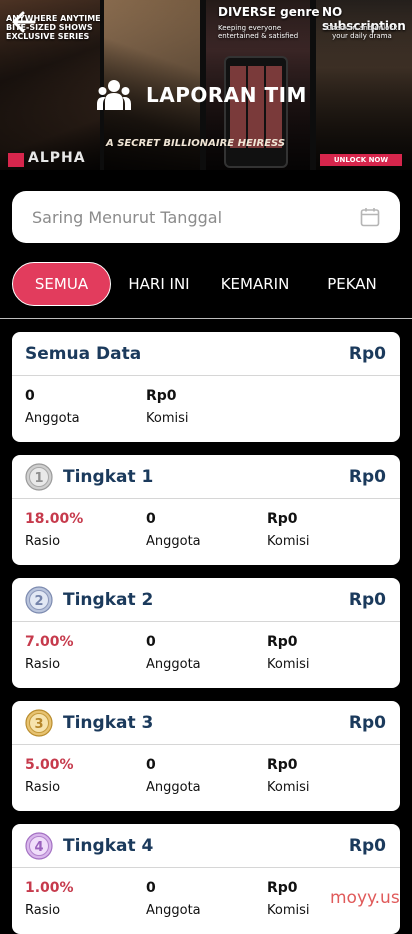 This screenshot has height=934, width=412. Describe the element at coordinates (54, 530) in the screenshot. I see `level-ratio: 18.00% Rasio` at that location.